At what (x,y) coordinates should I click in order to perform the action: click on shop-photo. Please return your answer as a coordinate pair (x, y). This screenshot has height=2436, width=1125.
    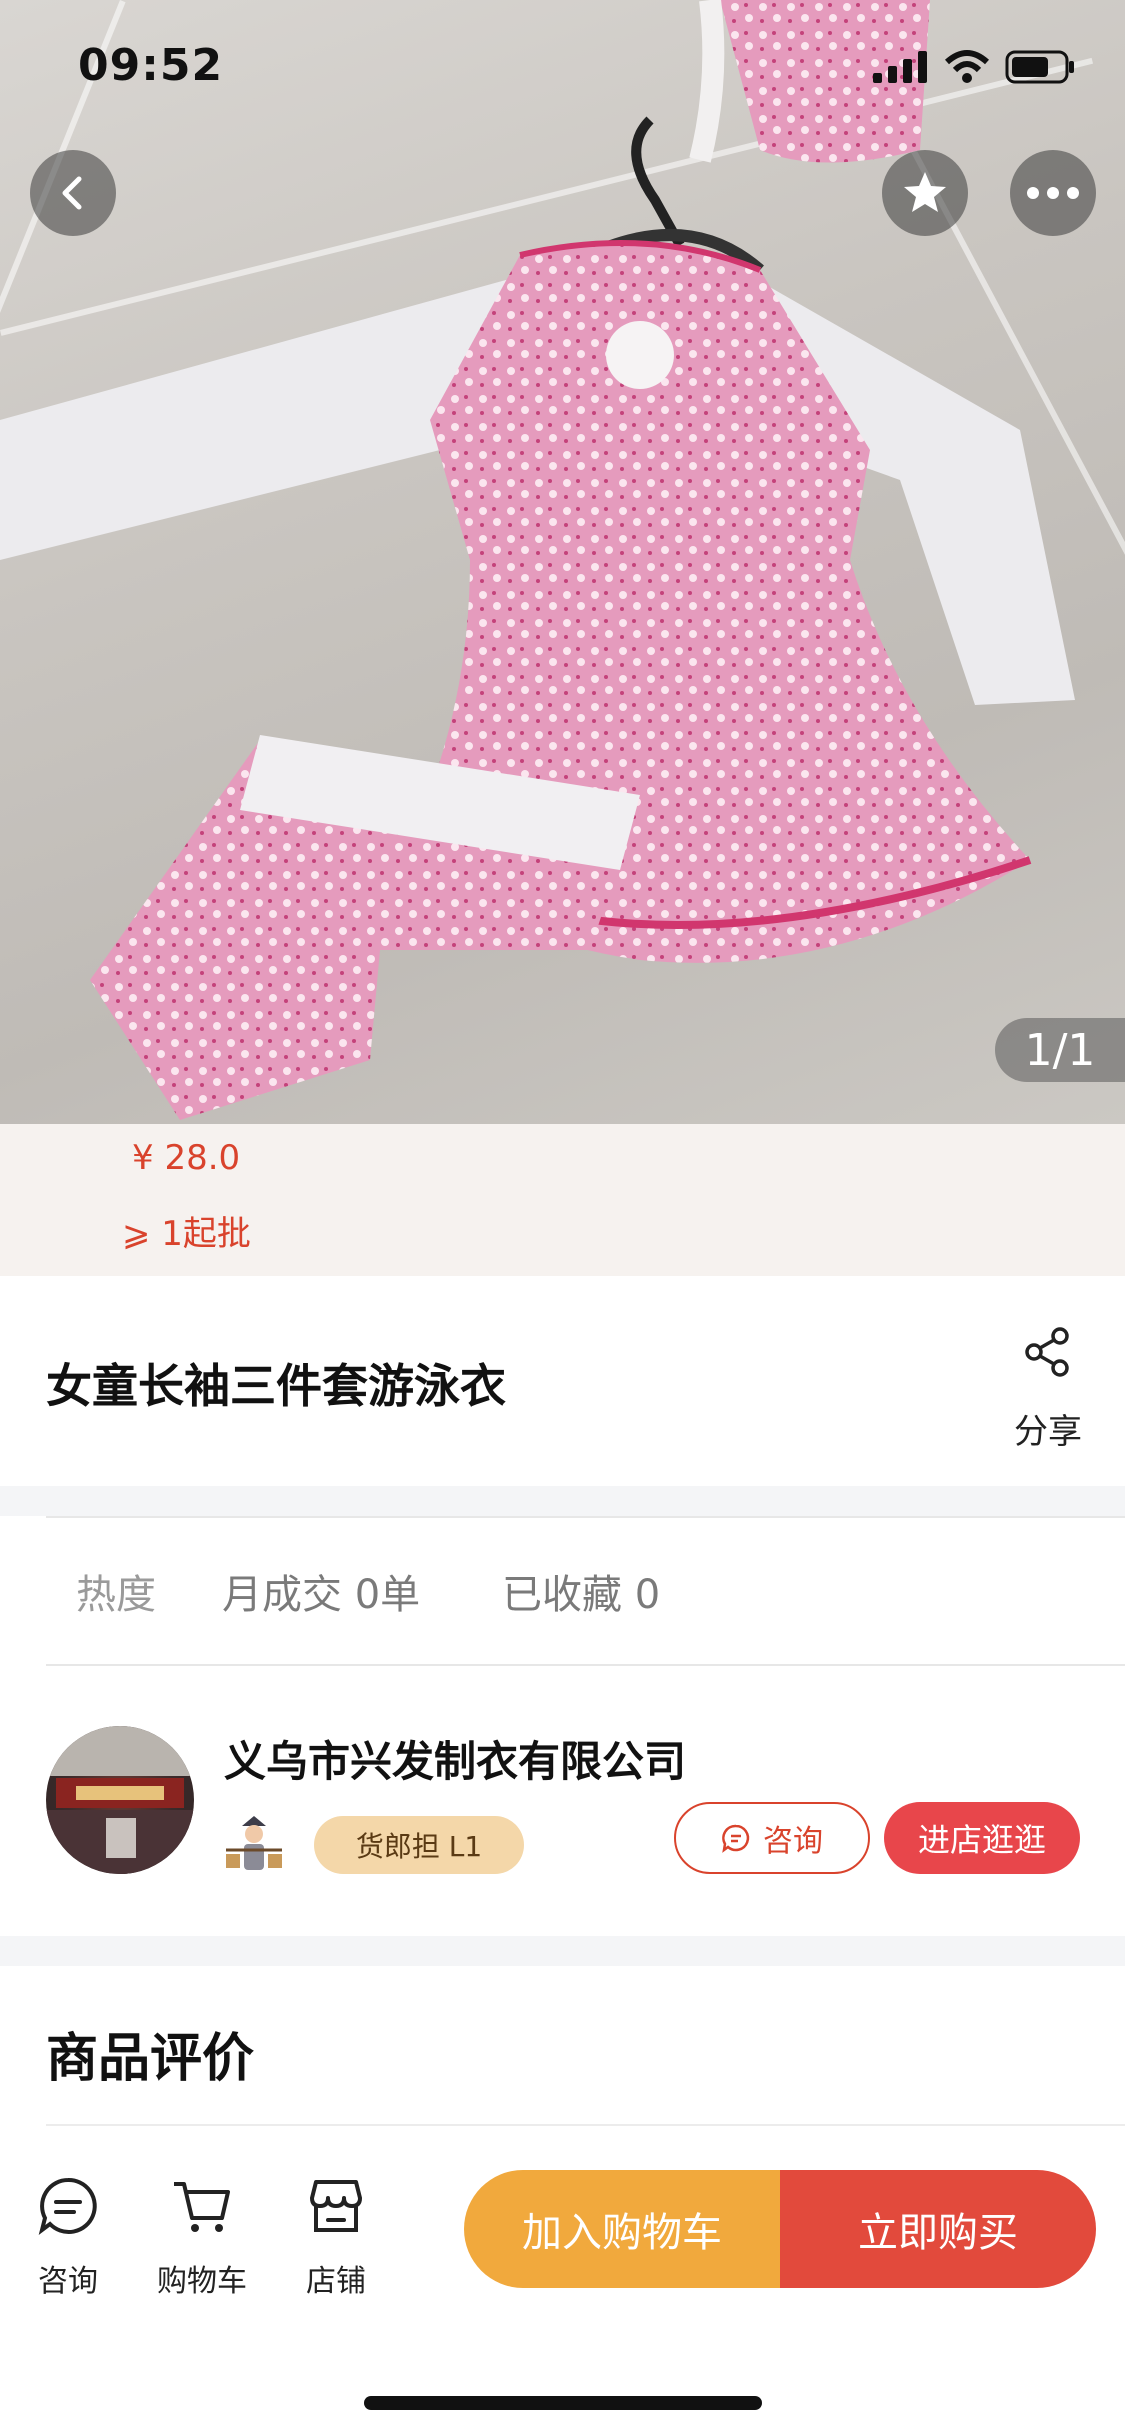
    Looking at the image, I should click on (120, 1800).